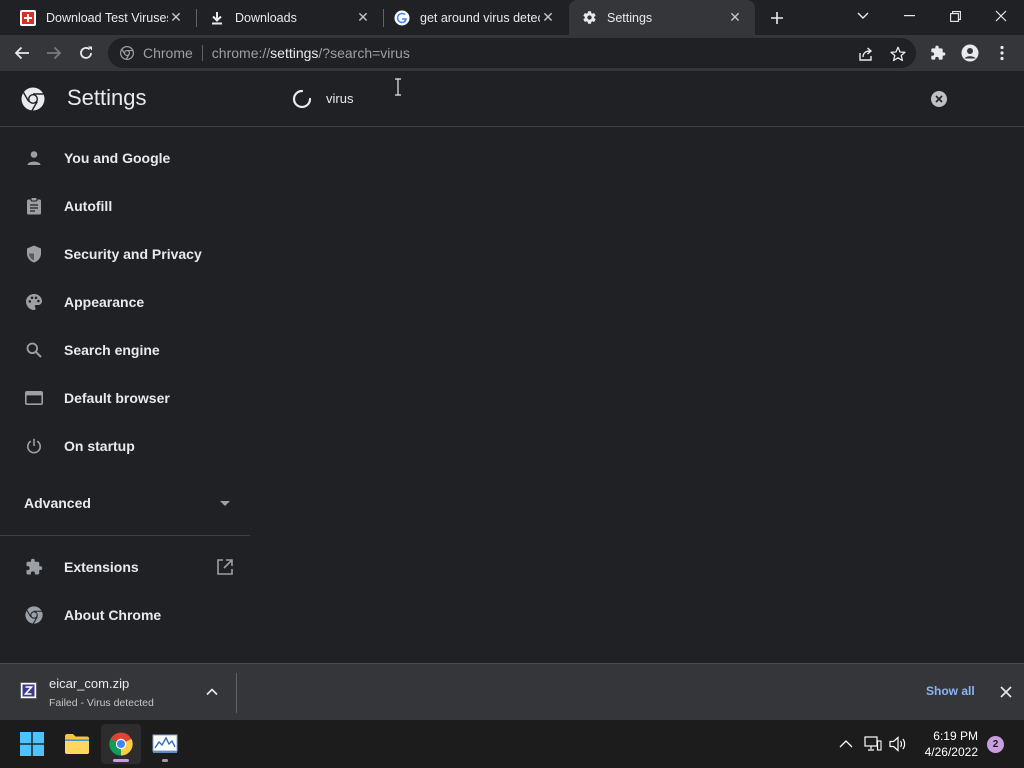  I want to click on forward-button, so click(54, 53).